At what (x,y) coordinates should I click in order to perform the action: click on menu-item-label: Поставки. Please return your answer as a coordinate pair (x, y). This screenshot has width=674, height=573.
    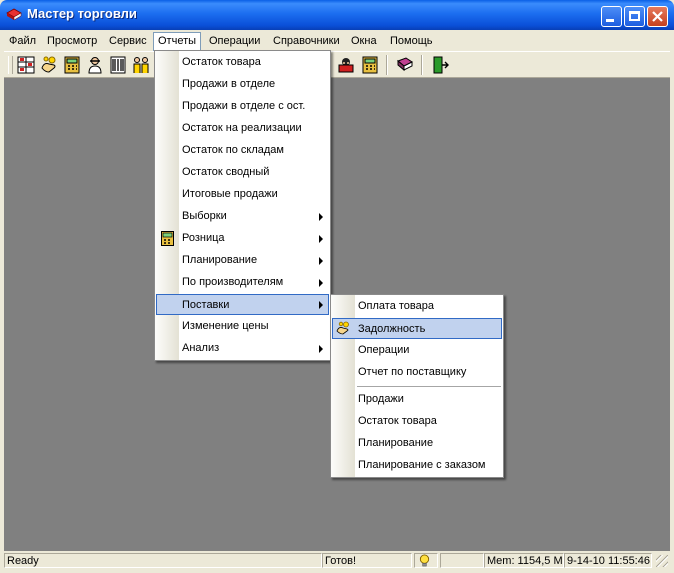
    Looking at the image, I should click on (206, 305).